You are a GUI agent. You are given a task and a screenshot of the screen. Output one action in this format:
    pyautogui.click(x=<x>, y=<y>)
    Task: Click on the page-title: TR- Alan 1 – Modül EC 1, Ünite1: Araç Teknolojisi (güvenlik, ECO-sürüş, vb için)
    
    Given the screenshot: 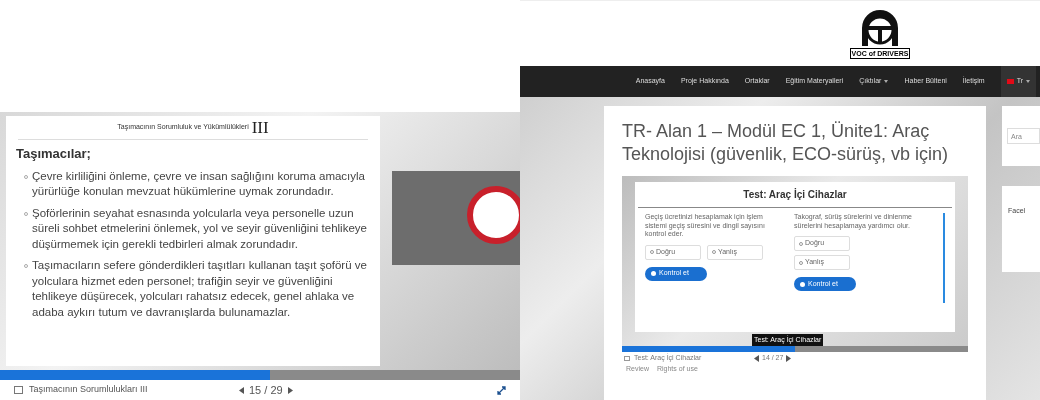 What is the action you would take?
    pyautogui.click(x=786, y=143)
    